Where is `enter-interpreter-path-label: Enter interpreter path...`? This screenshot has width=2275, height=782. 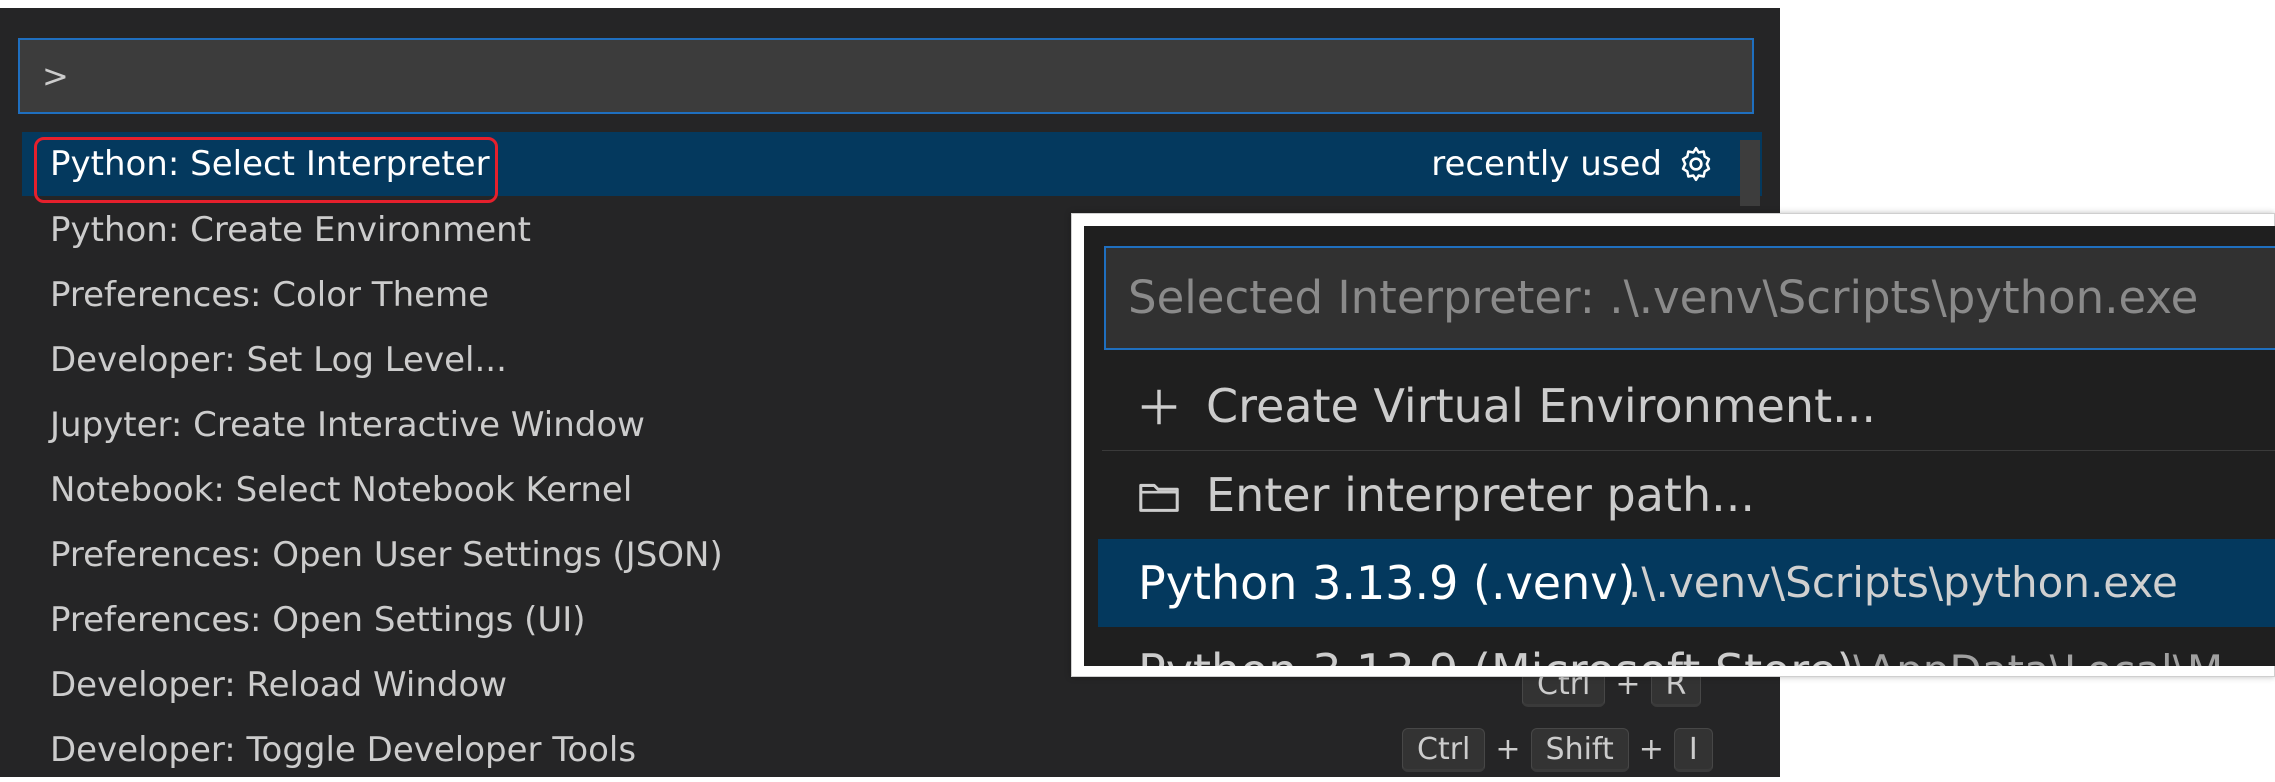
enter-interpreter-path-label: Enter interpreter path... is located at coordinates (1480, 495).